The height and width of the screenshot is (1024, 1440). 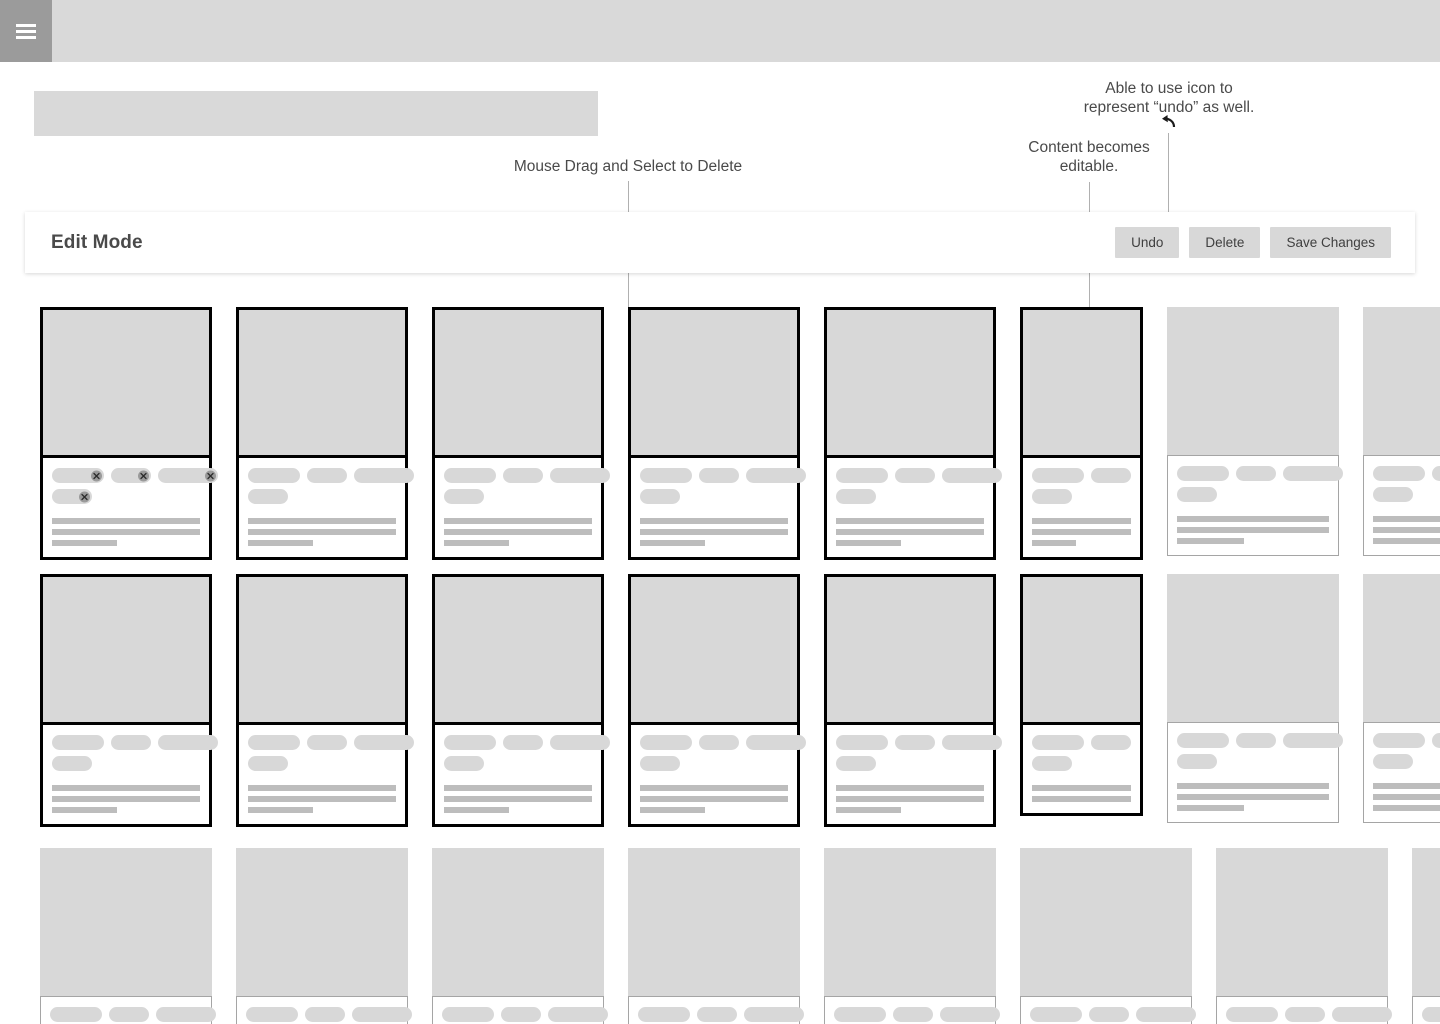 What do you see at coordinates (1147, 242) in the screenshot?
I see `undo-button: Undo` at bounding box center [1147, 242].